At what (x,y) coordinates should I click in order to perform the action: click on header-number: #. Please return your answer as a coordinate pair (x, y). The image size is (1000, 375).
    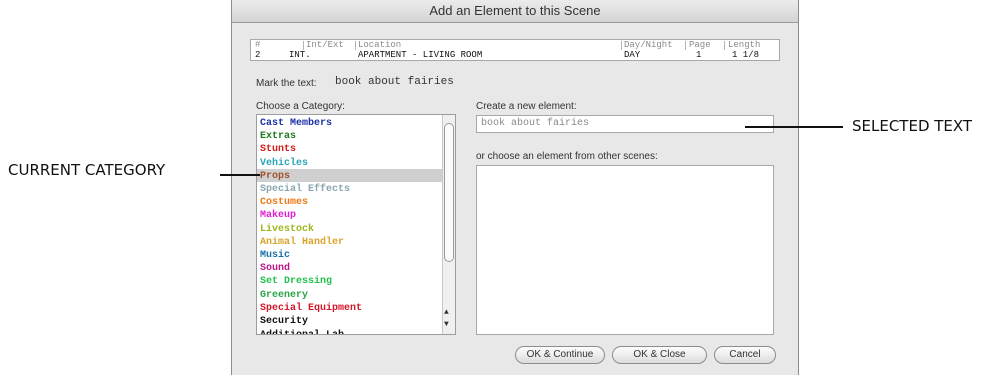
    Looking at the image, I should click on (258, 45).